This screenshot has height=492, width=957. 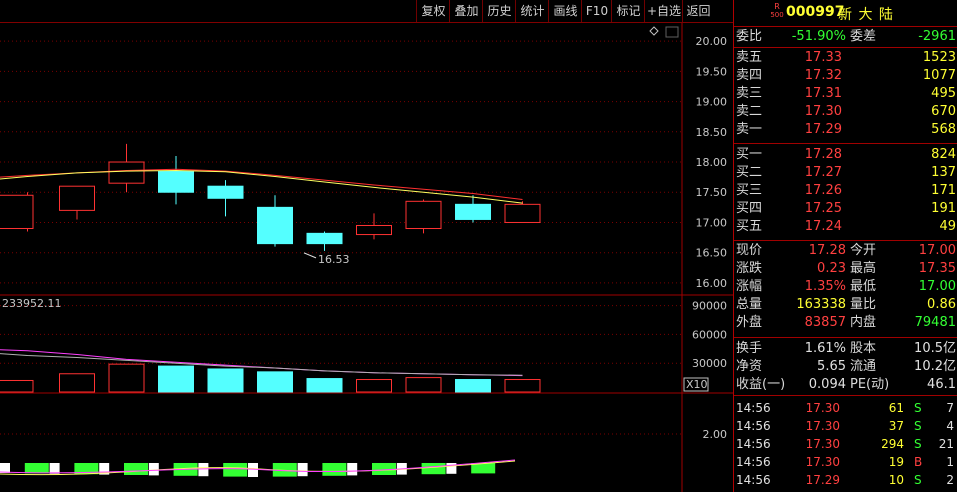 What do you see at coordinates (845, 130) in the screenshot?
I see `ask-row: 卖一 17.29 568` at bounding box center [845, 130].